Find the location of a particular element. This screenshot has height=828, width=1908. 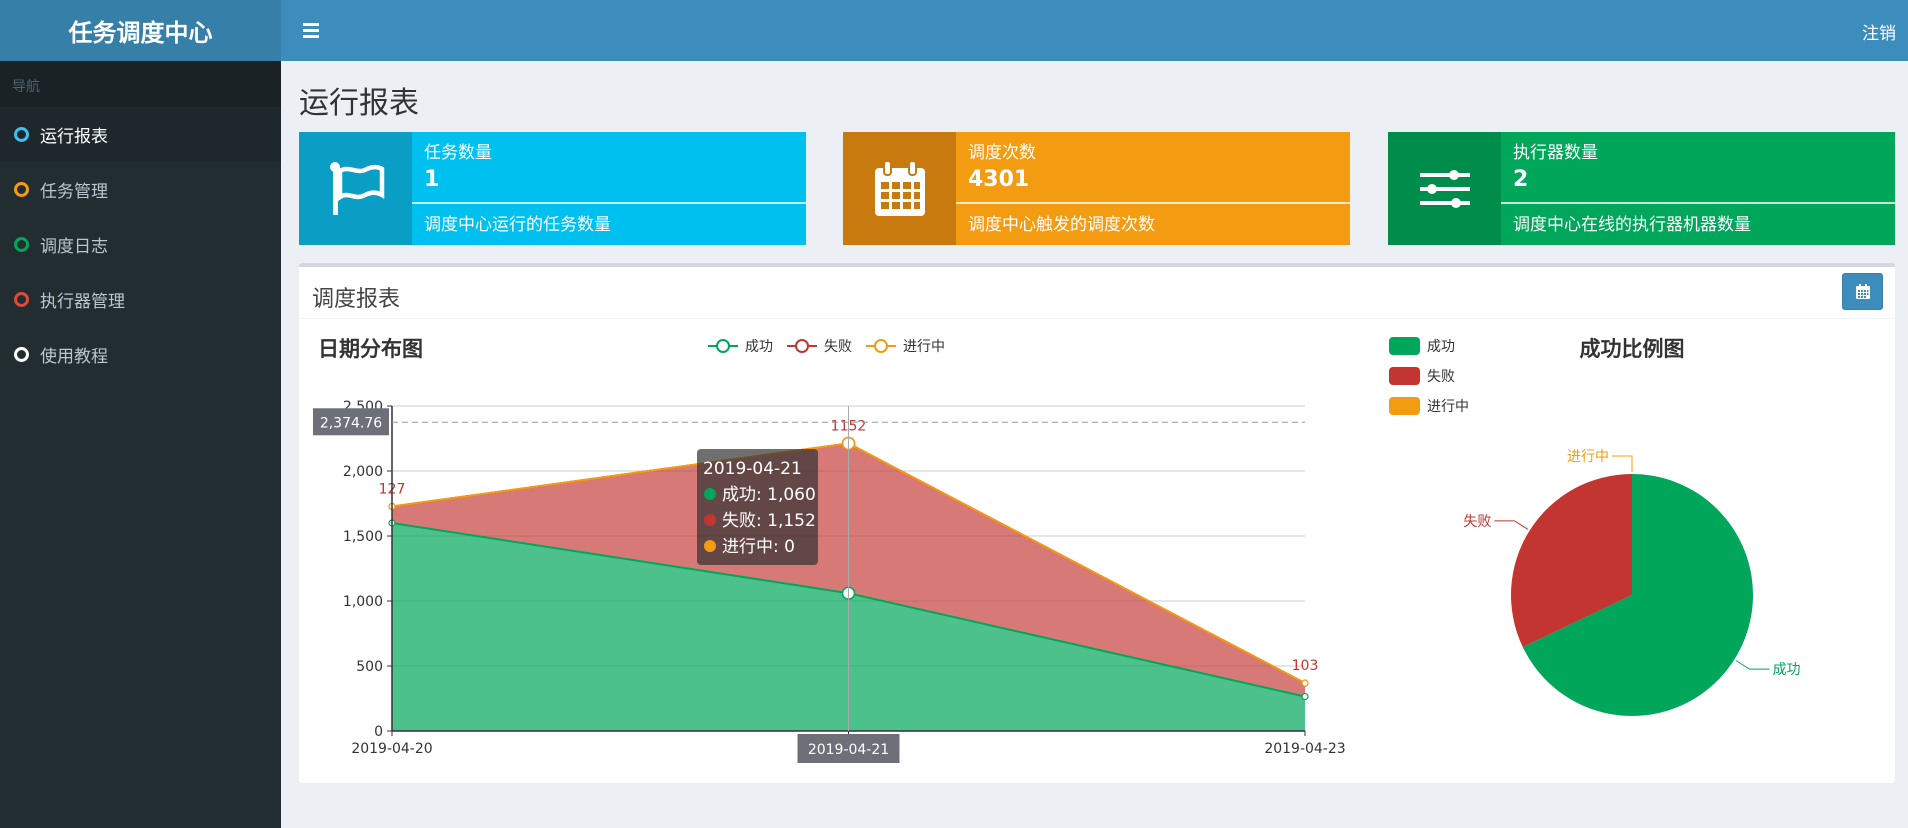

pie-legend-label: 进行中 is located at coordinates (1448, 407).